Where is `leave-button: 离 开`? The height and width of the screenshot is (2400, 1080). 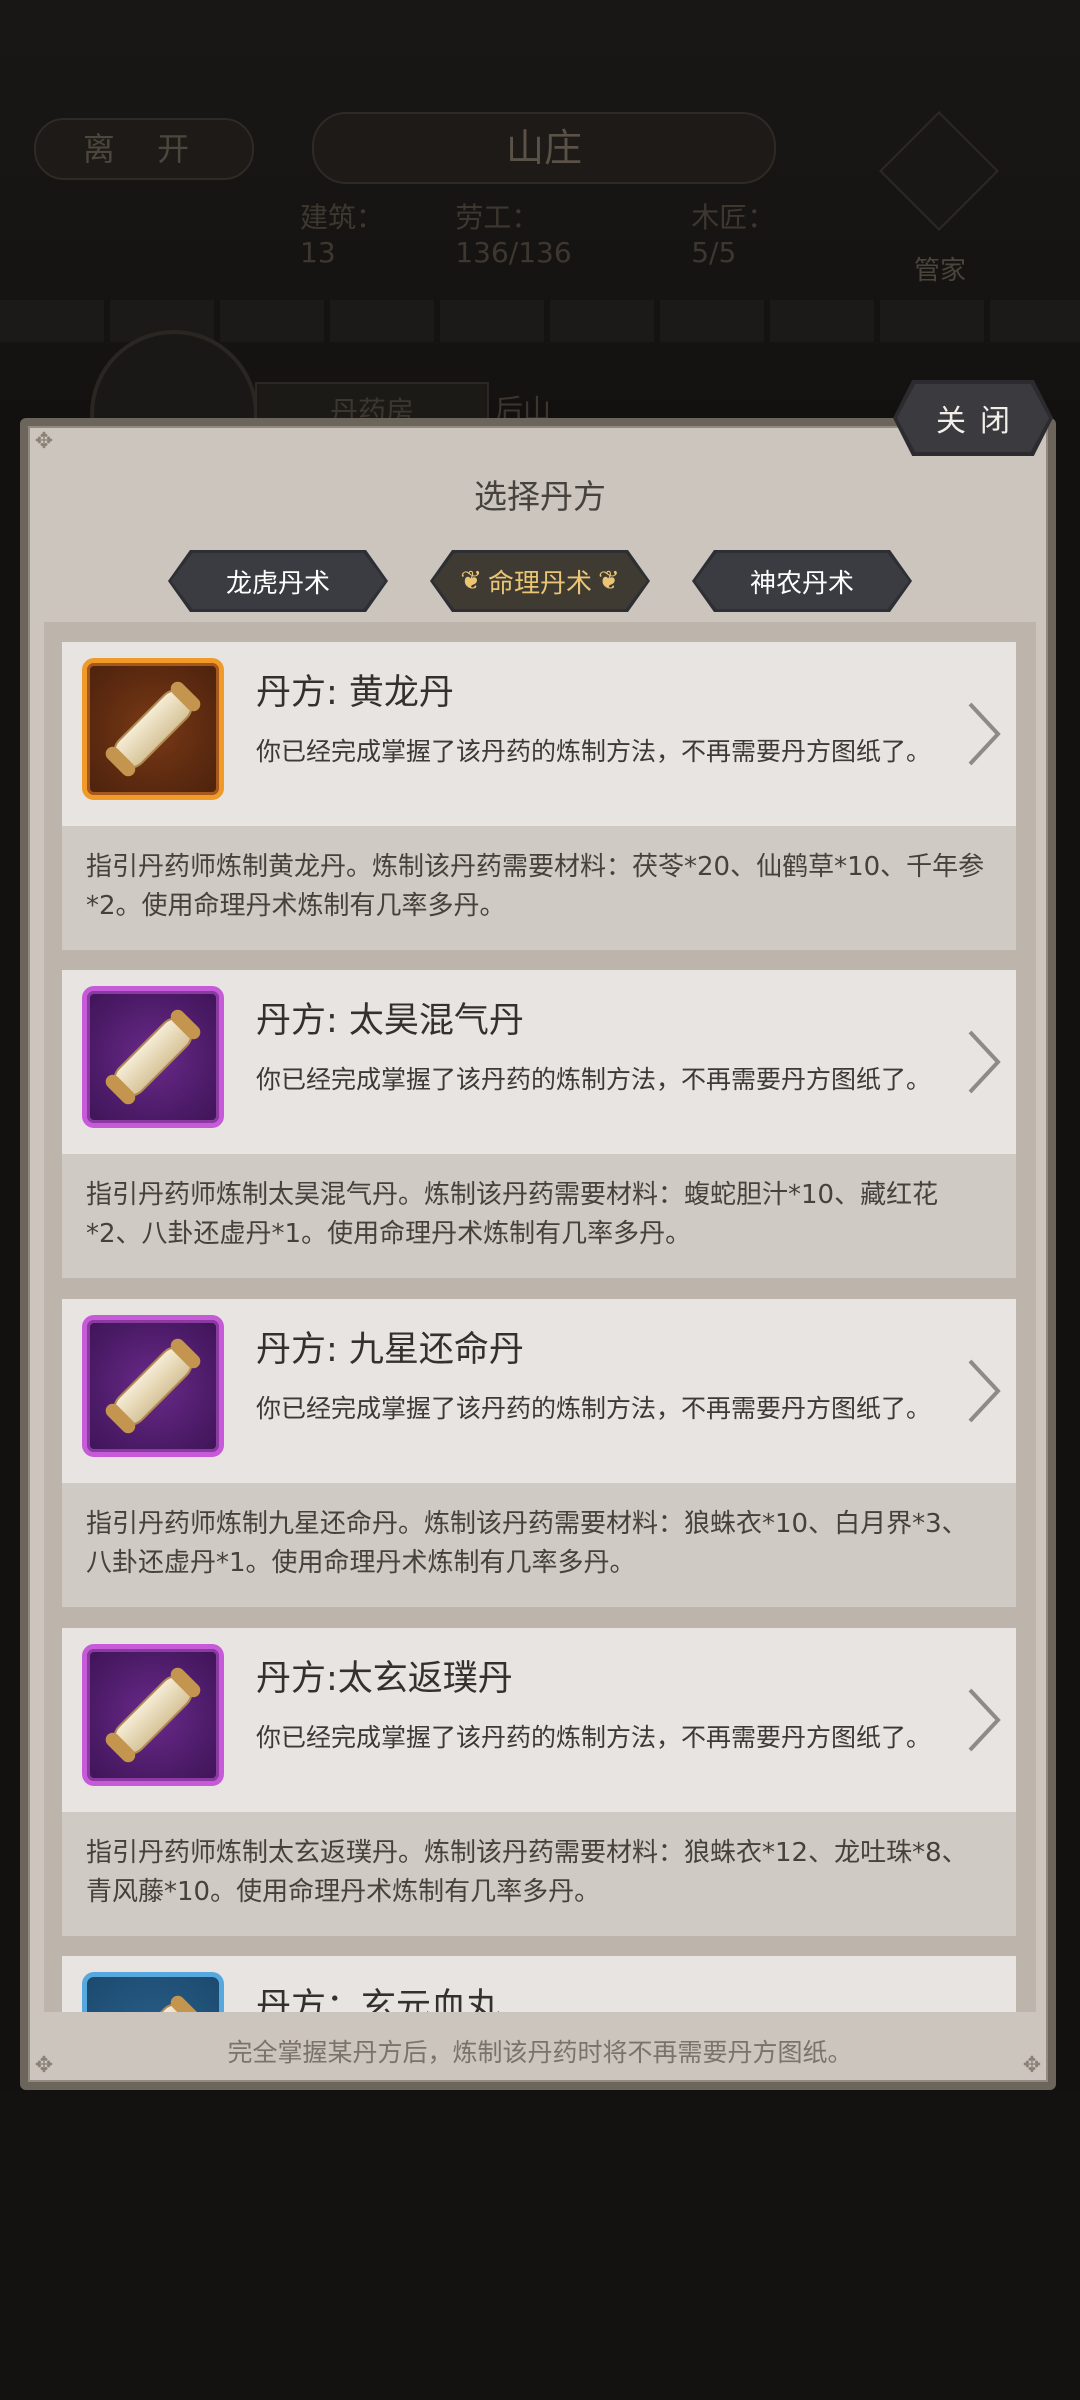 leave-button: 离 开 is located at coordinates (144, 149).